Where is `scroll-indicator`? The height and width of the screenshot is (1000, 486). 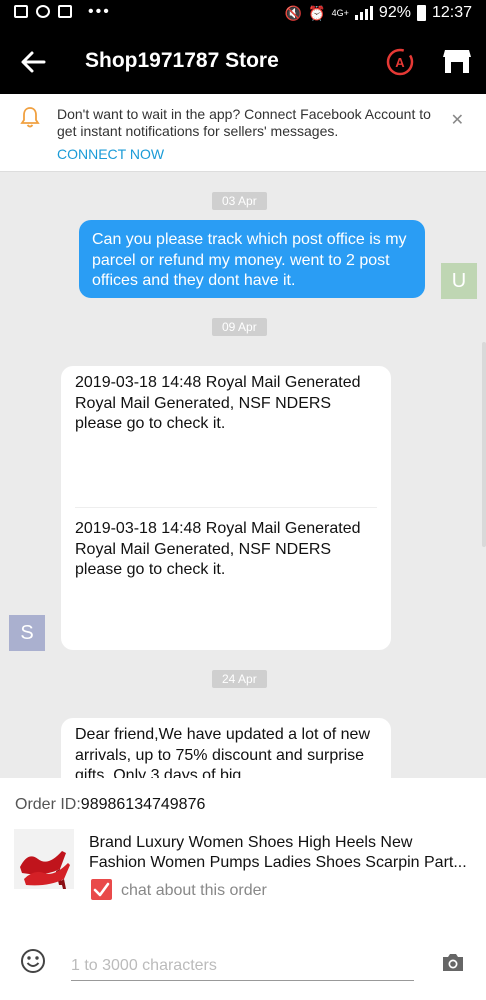 scroll-indicator is located at coordinates (484, 444).